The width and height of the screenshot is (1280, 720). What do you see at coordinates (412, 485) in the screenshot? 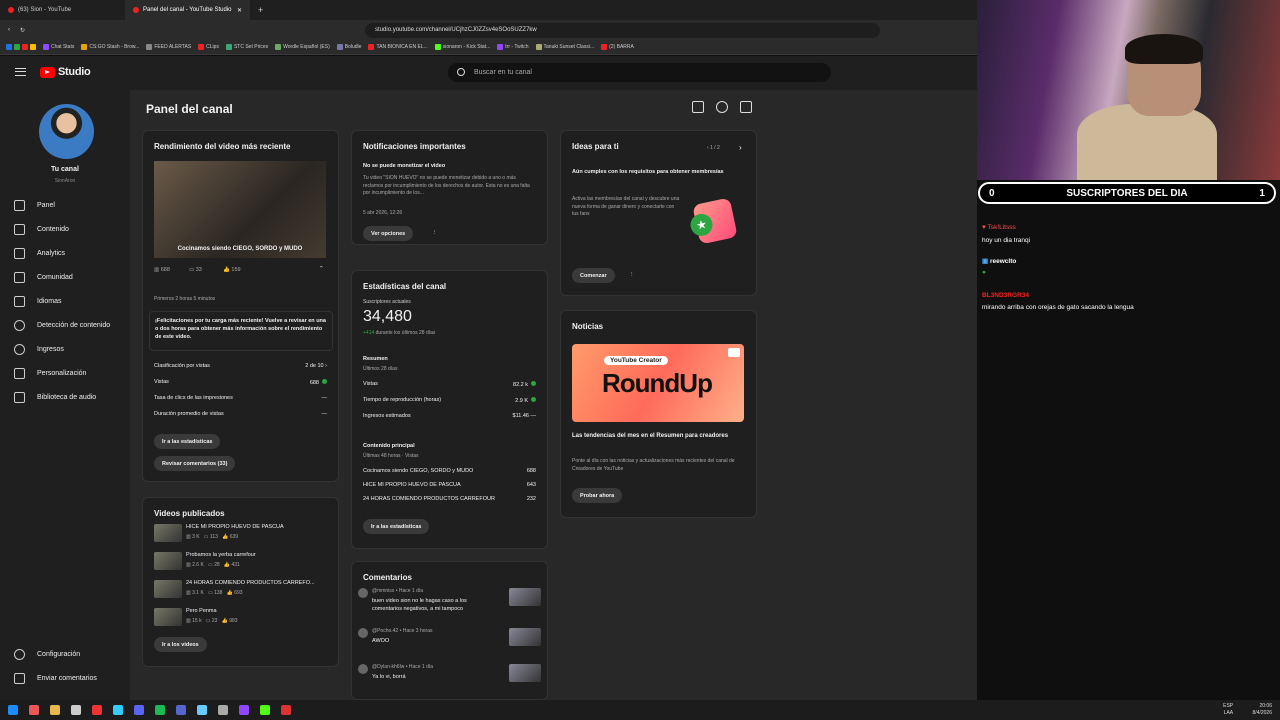
I see `row-label: HICE MI PROPIO HUEVO DE PASCUA` at bounding box center [412, 485].